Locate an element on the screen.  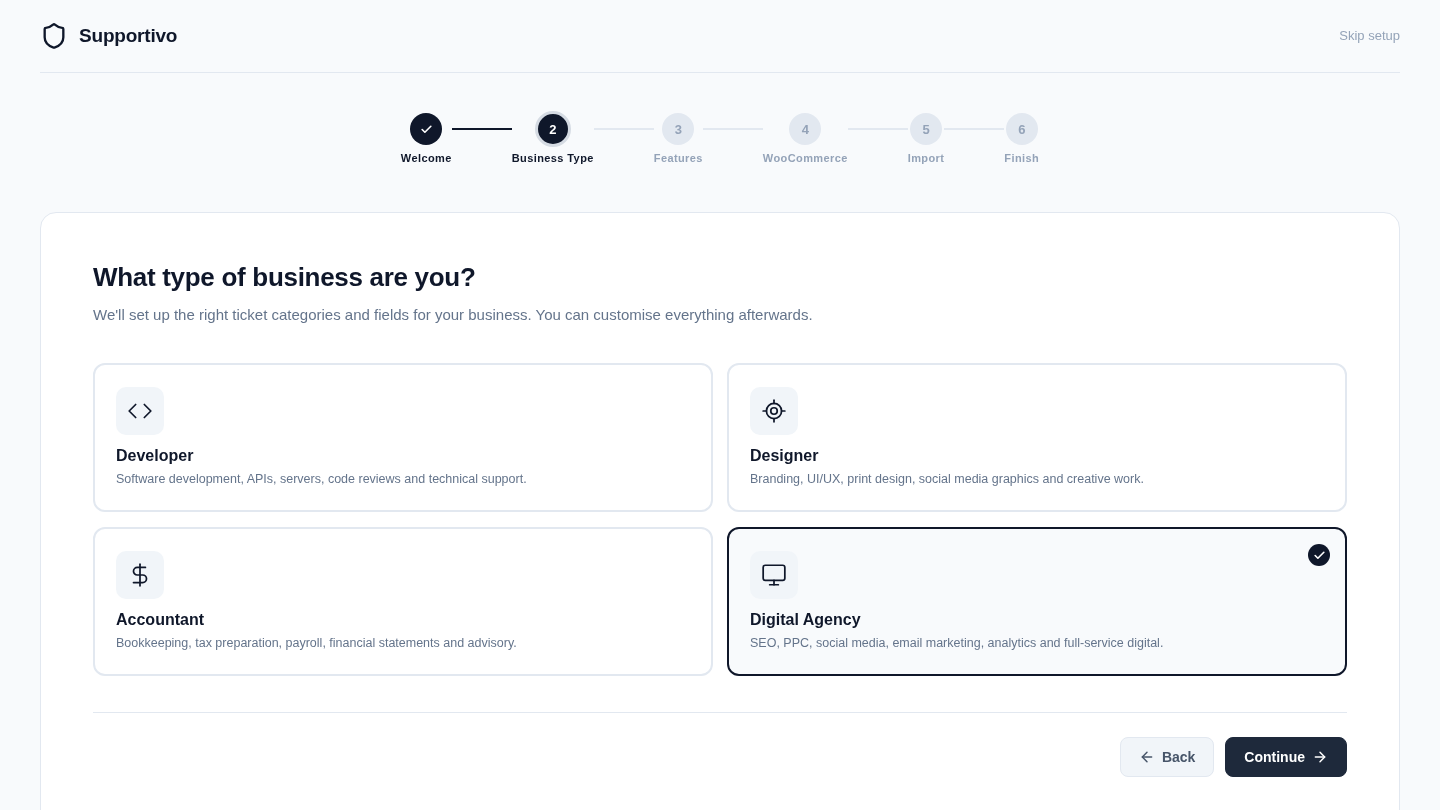
step-number: 5 is located at coordinates (926, 129).